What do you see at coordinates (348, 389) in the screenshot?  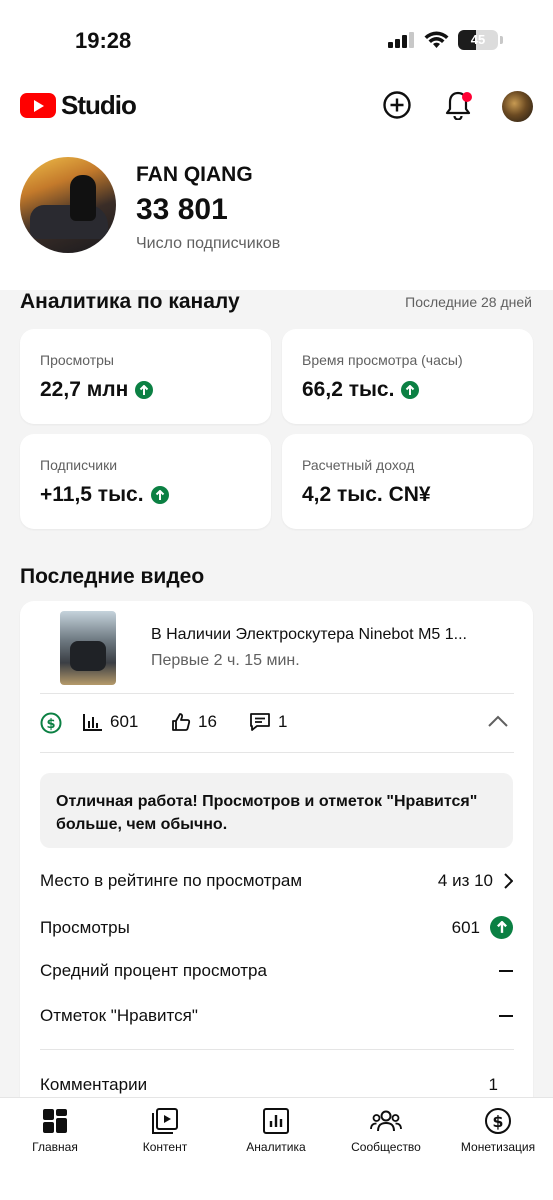 I see `stat-value-text: 66,2 тыс.` at bounding box center [348, 389].